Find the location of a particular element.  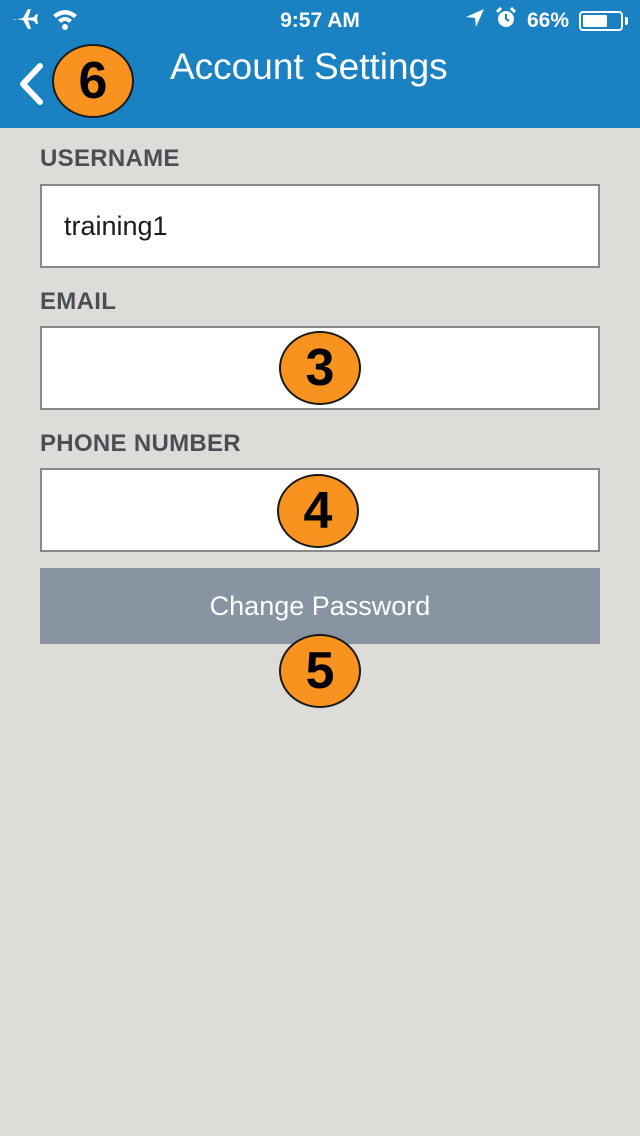

change-password-button: Change Password is located at coordinates (320, 606).